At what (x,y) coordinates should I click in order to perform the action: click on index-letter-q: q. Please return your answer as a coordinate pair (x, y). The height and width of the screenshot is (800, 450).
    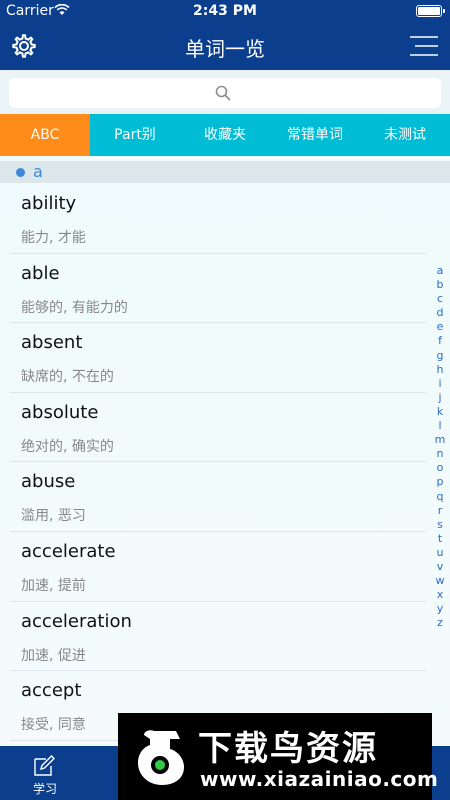
    Looking at the image, I should click on (440, 497).